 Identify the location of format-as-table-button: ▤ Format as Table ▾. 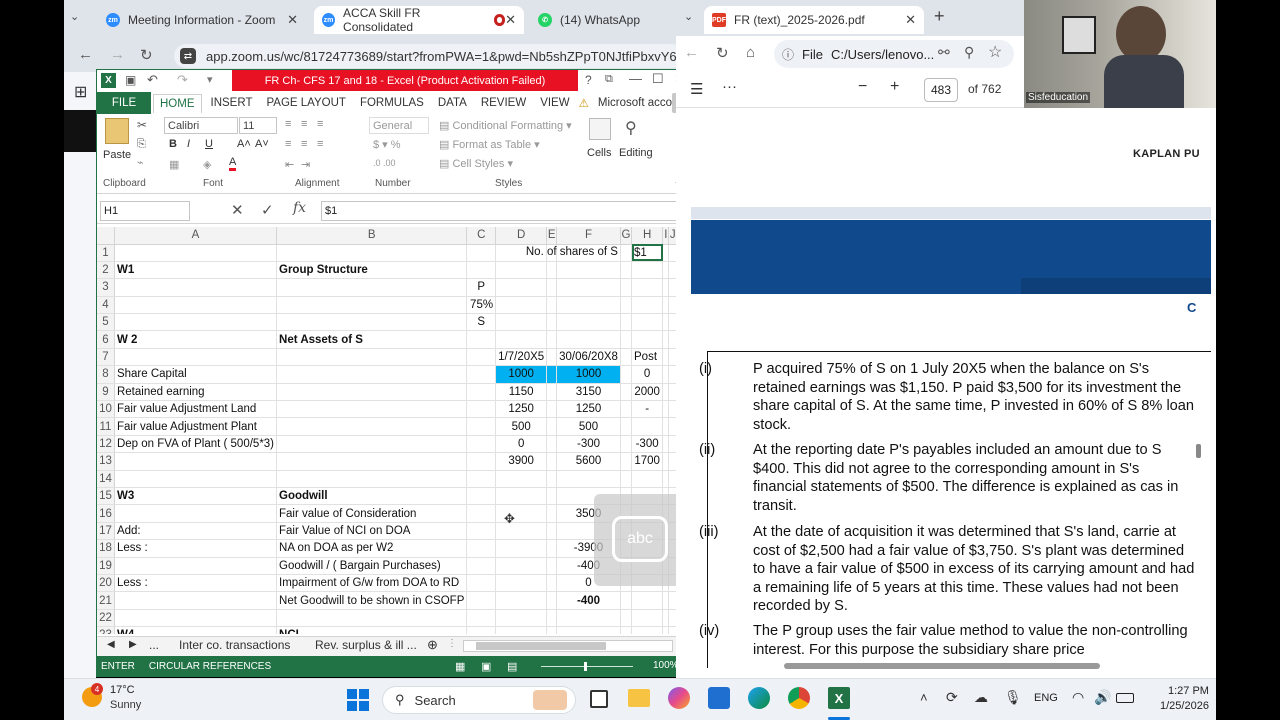
(489, 144).